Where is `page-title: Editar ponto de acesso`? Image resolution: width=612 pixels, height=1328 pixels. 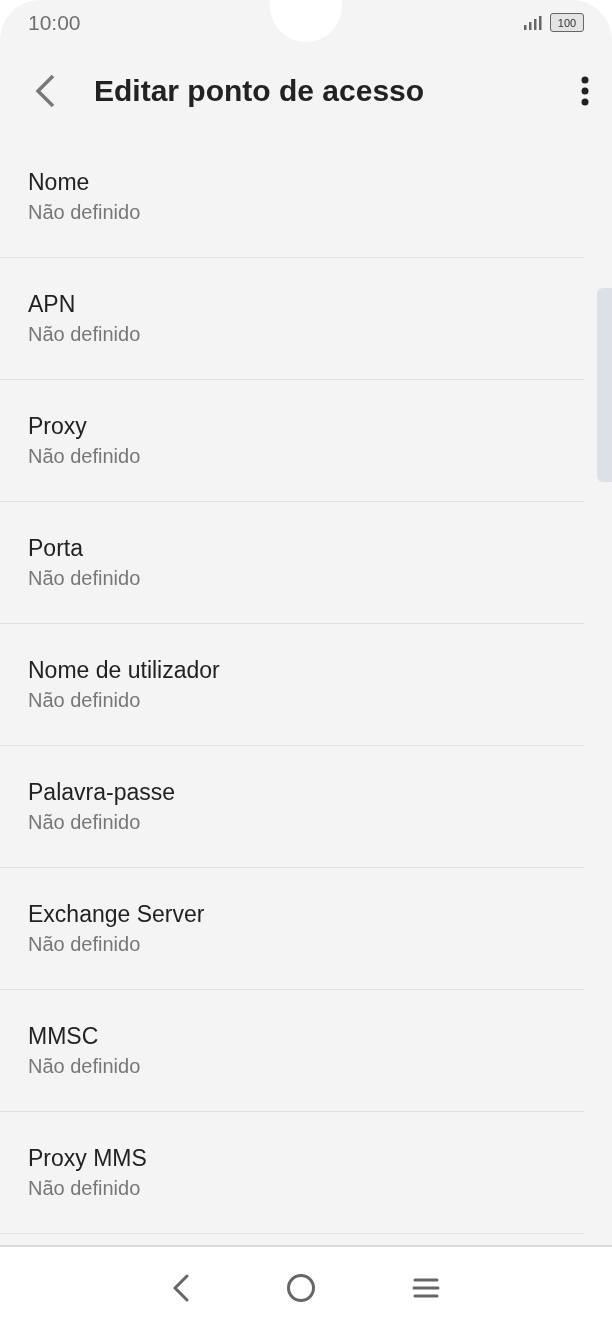 page-title: Editar ponto de acesso is located at coordinates (260, 90).